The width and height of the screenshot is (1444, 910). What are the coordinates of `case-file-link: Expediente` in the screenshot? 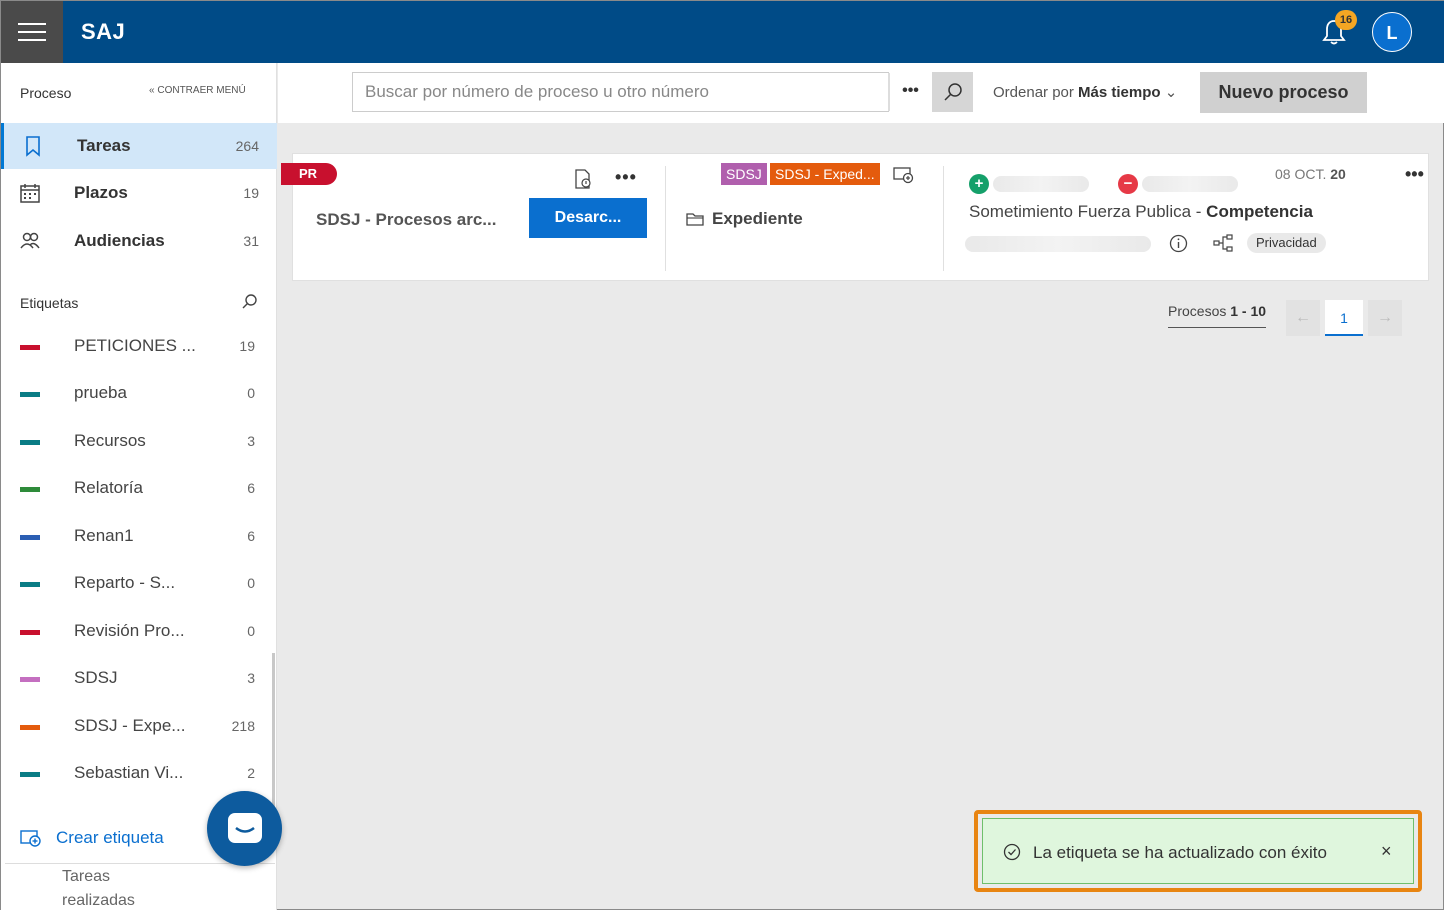 It's located at (744, 219).